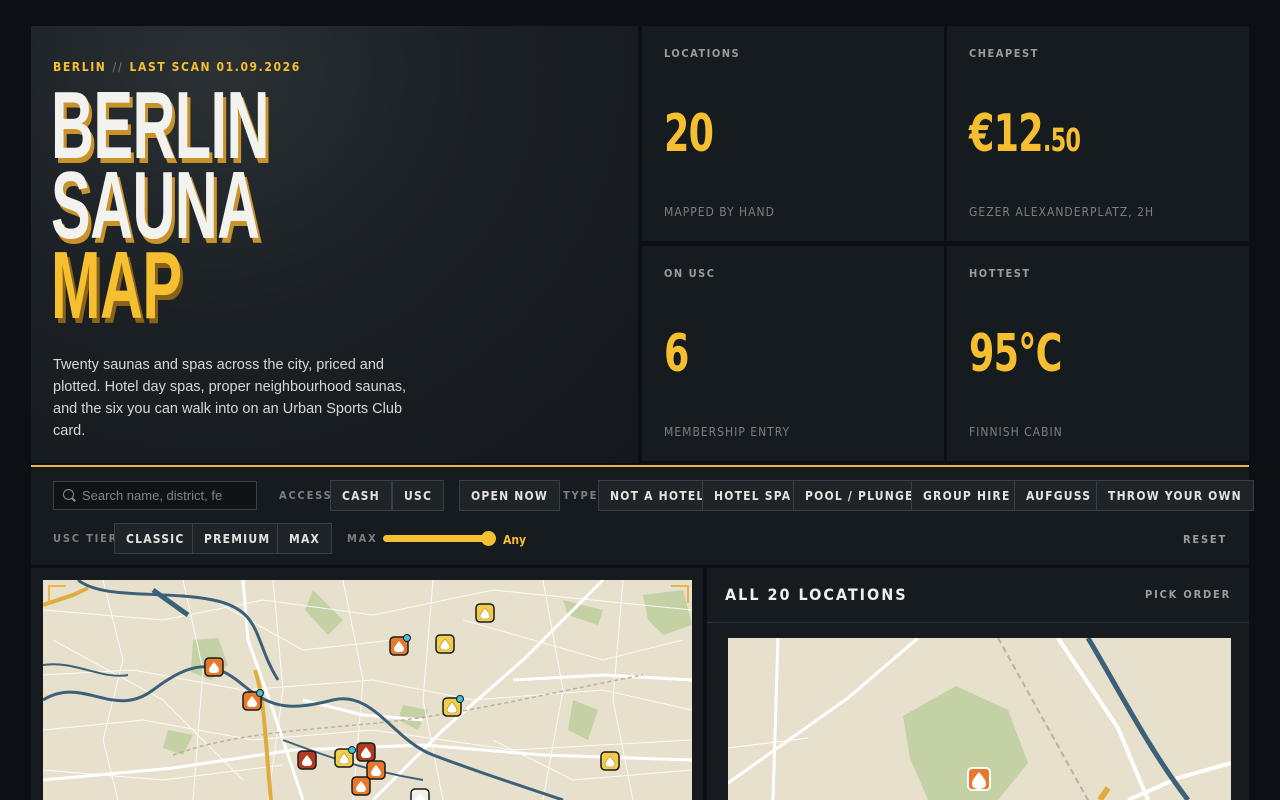 Image resolution: width=1280 pixels, height=800 pixels. Describe the element at coordinates (753, 495) in the screenshot. I see `filter-hotel-spa: HOTEL SPA` at that location.